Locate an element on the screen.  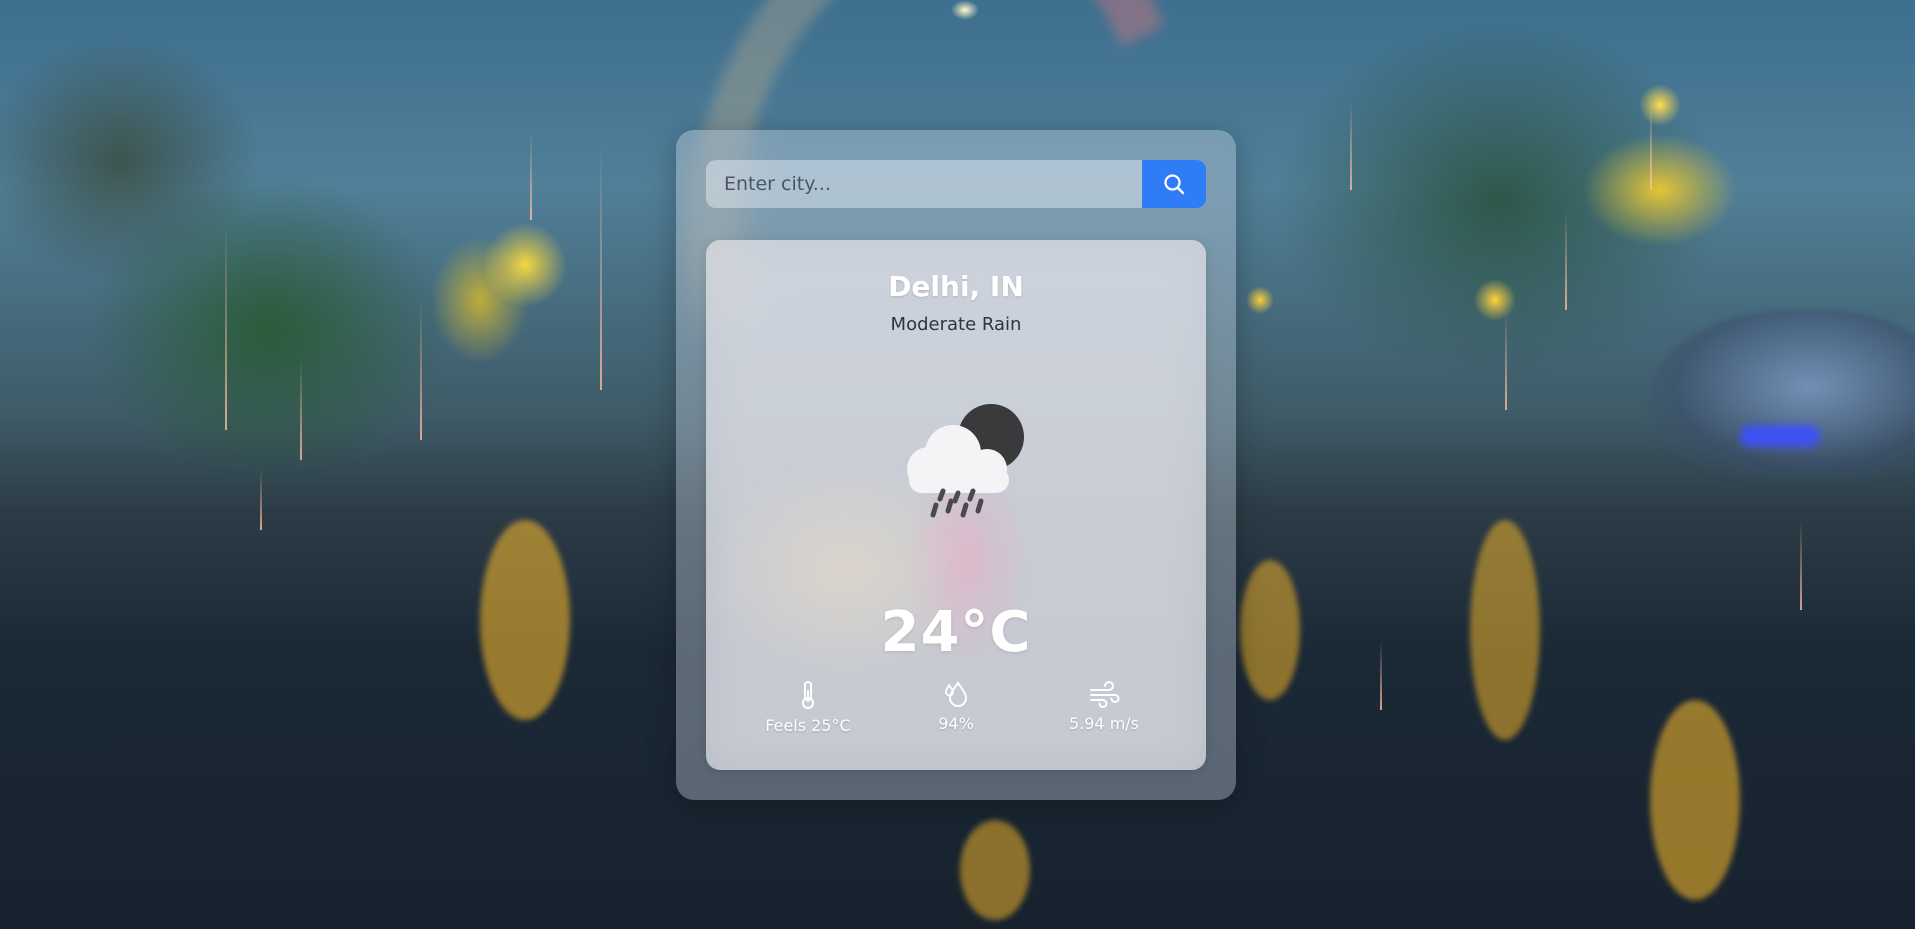
weather-stats: Feels 25°C 94% 5.94 m/s is located at coordinates (956, 707).